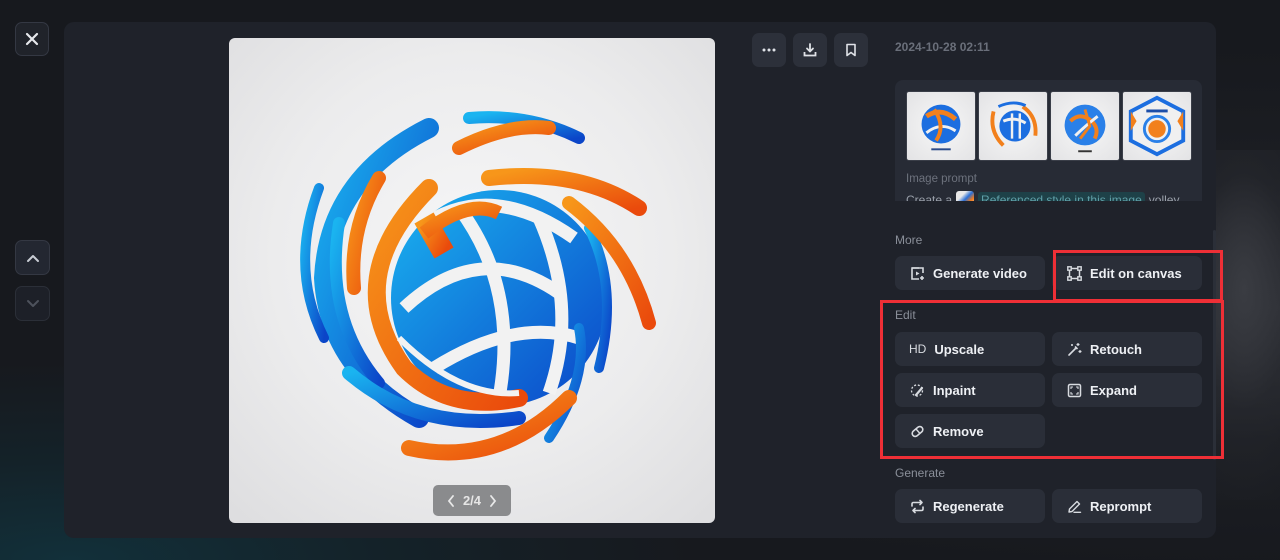 This screenshot has width=1280, height=560. Describe the element at coordinates (941, 179) in the screenshot. I see `image-prompt-label: Image prompt` at that location.